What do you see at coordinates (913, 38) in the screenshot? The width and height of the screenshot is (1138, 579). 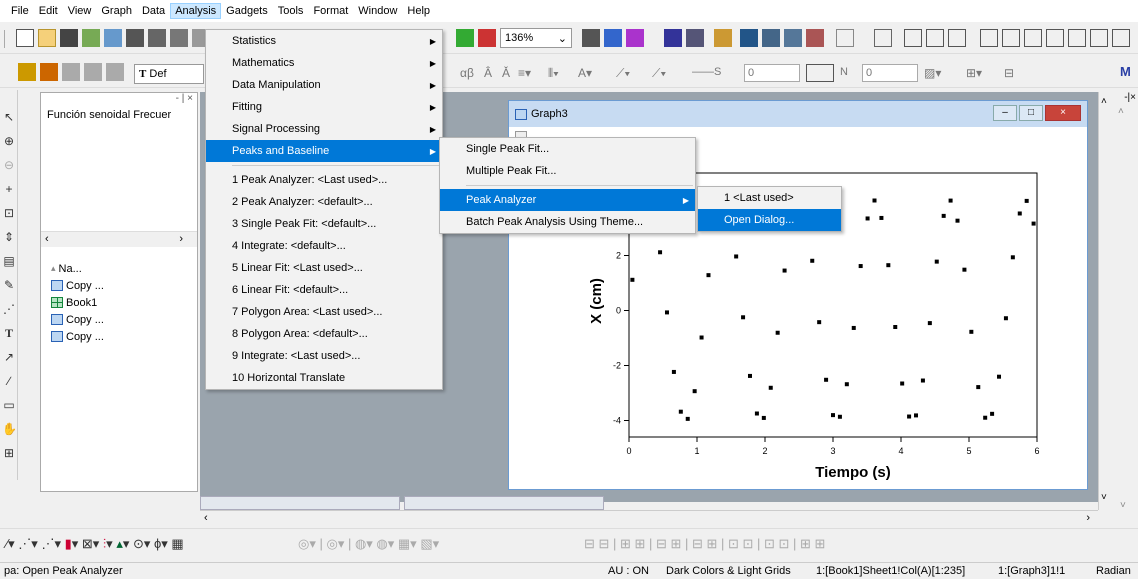 I see `arrange-layers-icon` at bounding box center [913, 38].